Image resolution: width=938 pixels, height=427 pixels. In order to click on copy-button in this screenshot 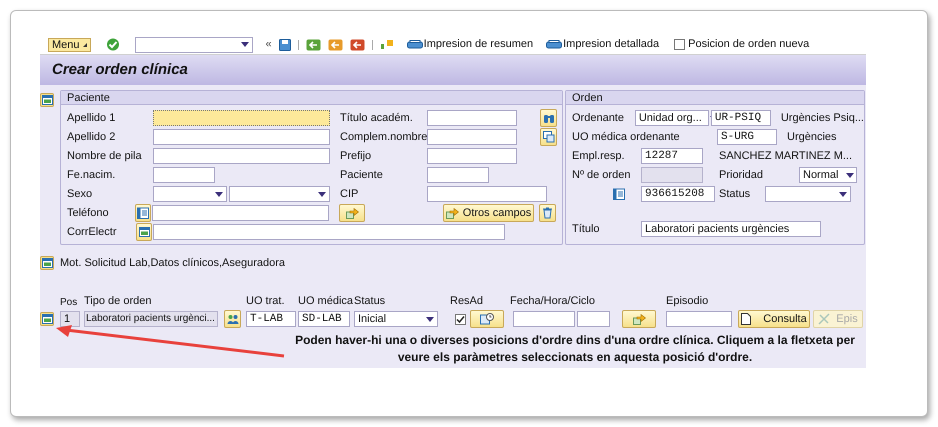, I will do `click(548, 137)`.